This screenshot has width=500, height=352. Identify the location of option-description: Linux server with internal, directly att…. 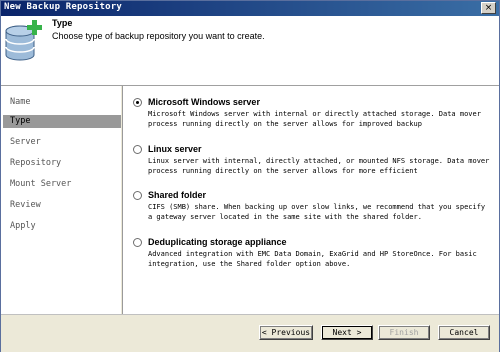
(319, 166).